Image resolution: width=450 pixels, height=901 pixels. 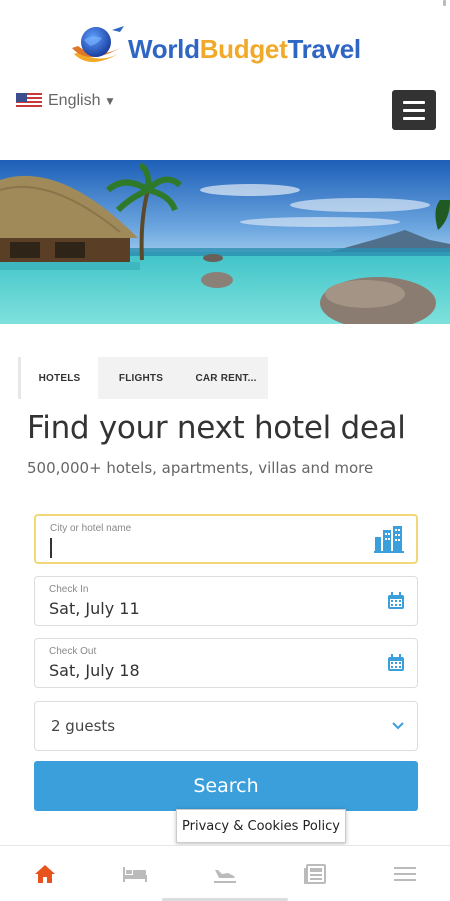 I want to click on language-label: English, so click(x=74, y=100).